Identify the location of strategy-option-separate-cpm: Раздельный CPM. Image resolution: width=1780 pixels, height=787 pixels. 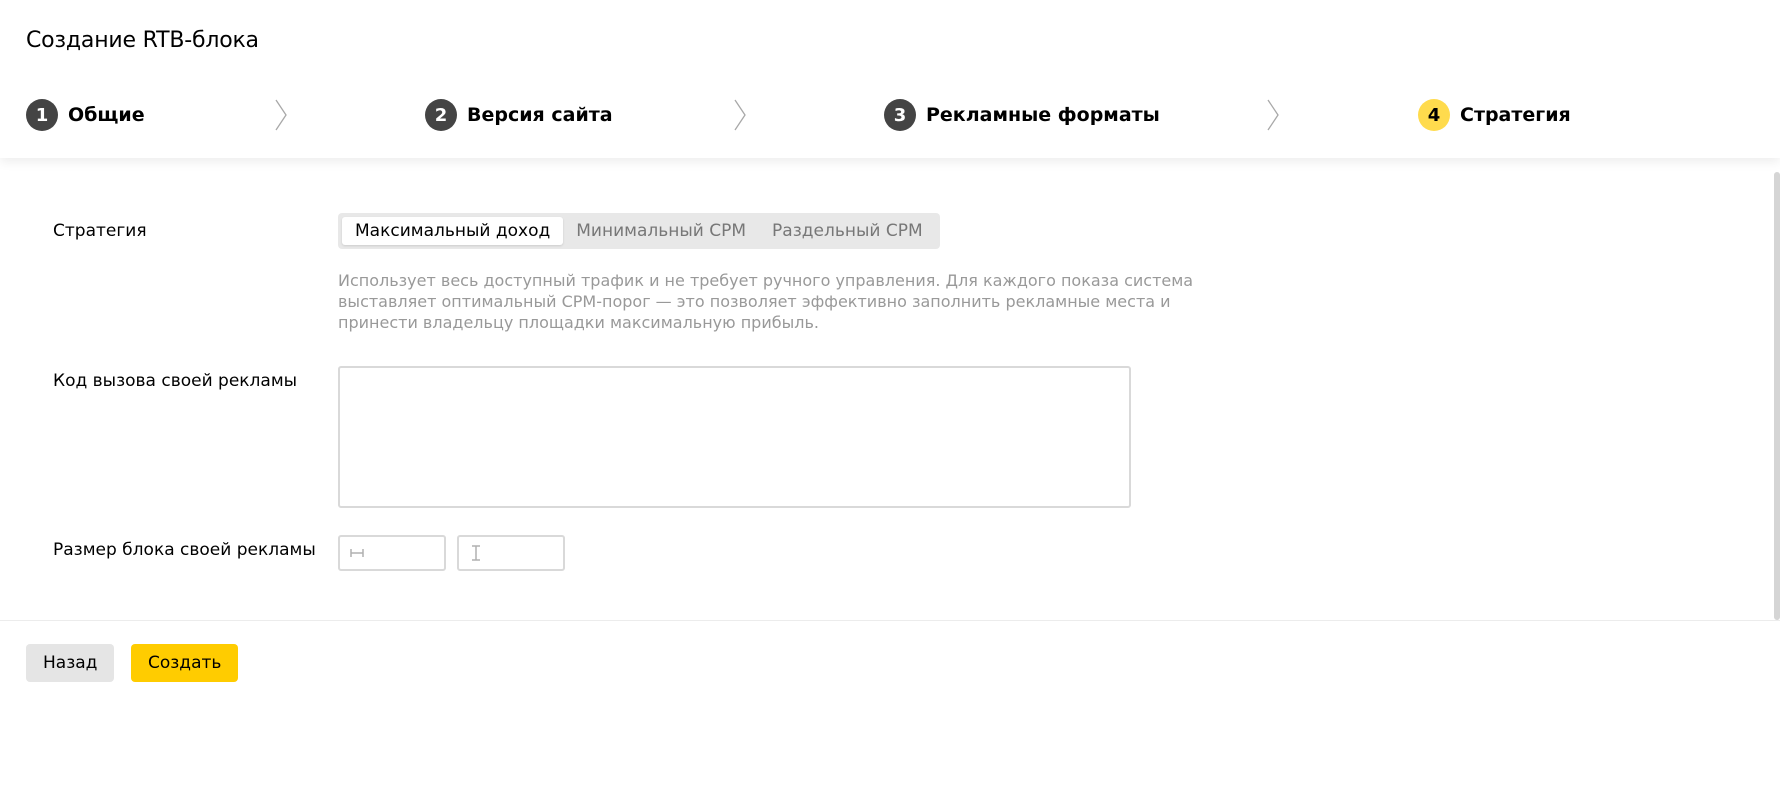
(847, 231).